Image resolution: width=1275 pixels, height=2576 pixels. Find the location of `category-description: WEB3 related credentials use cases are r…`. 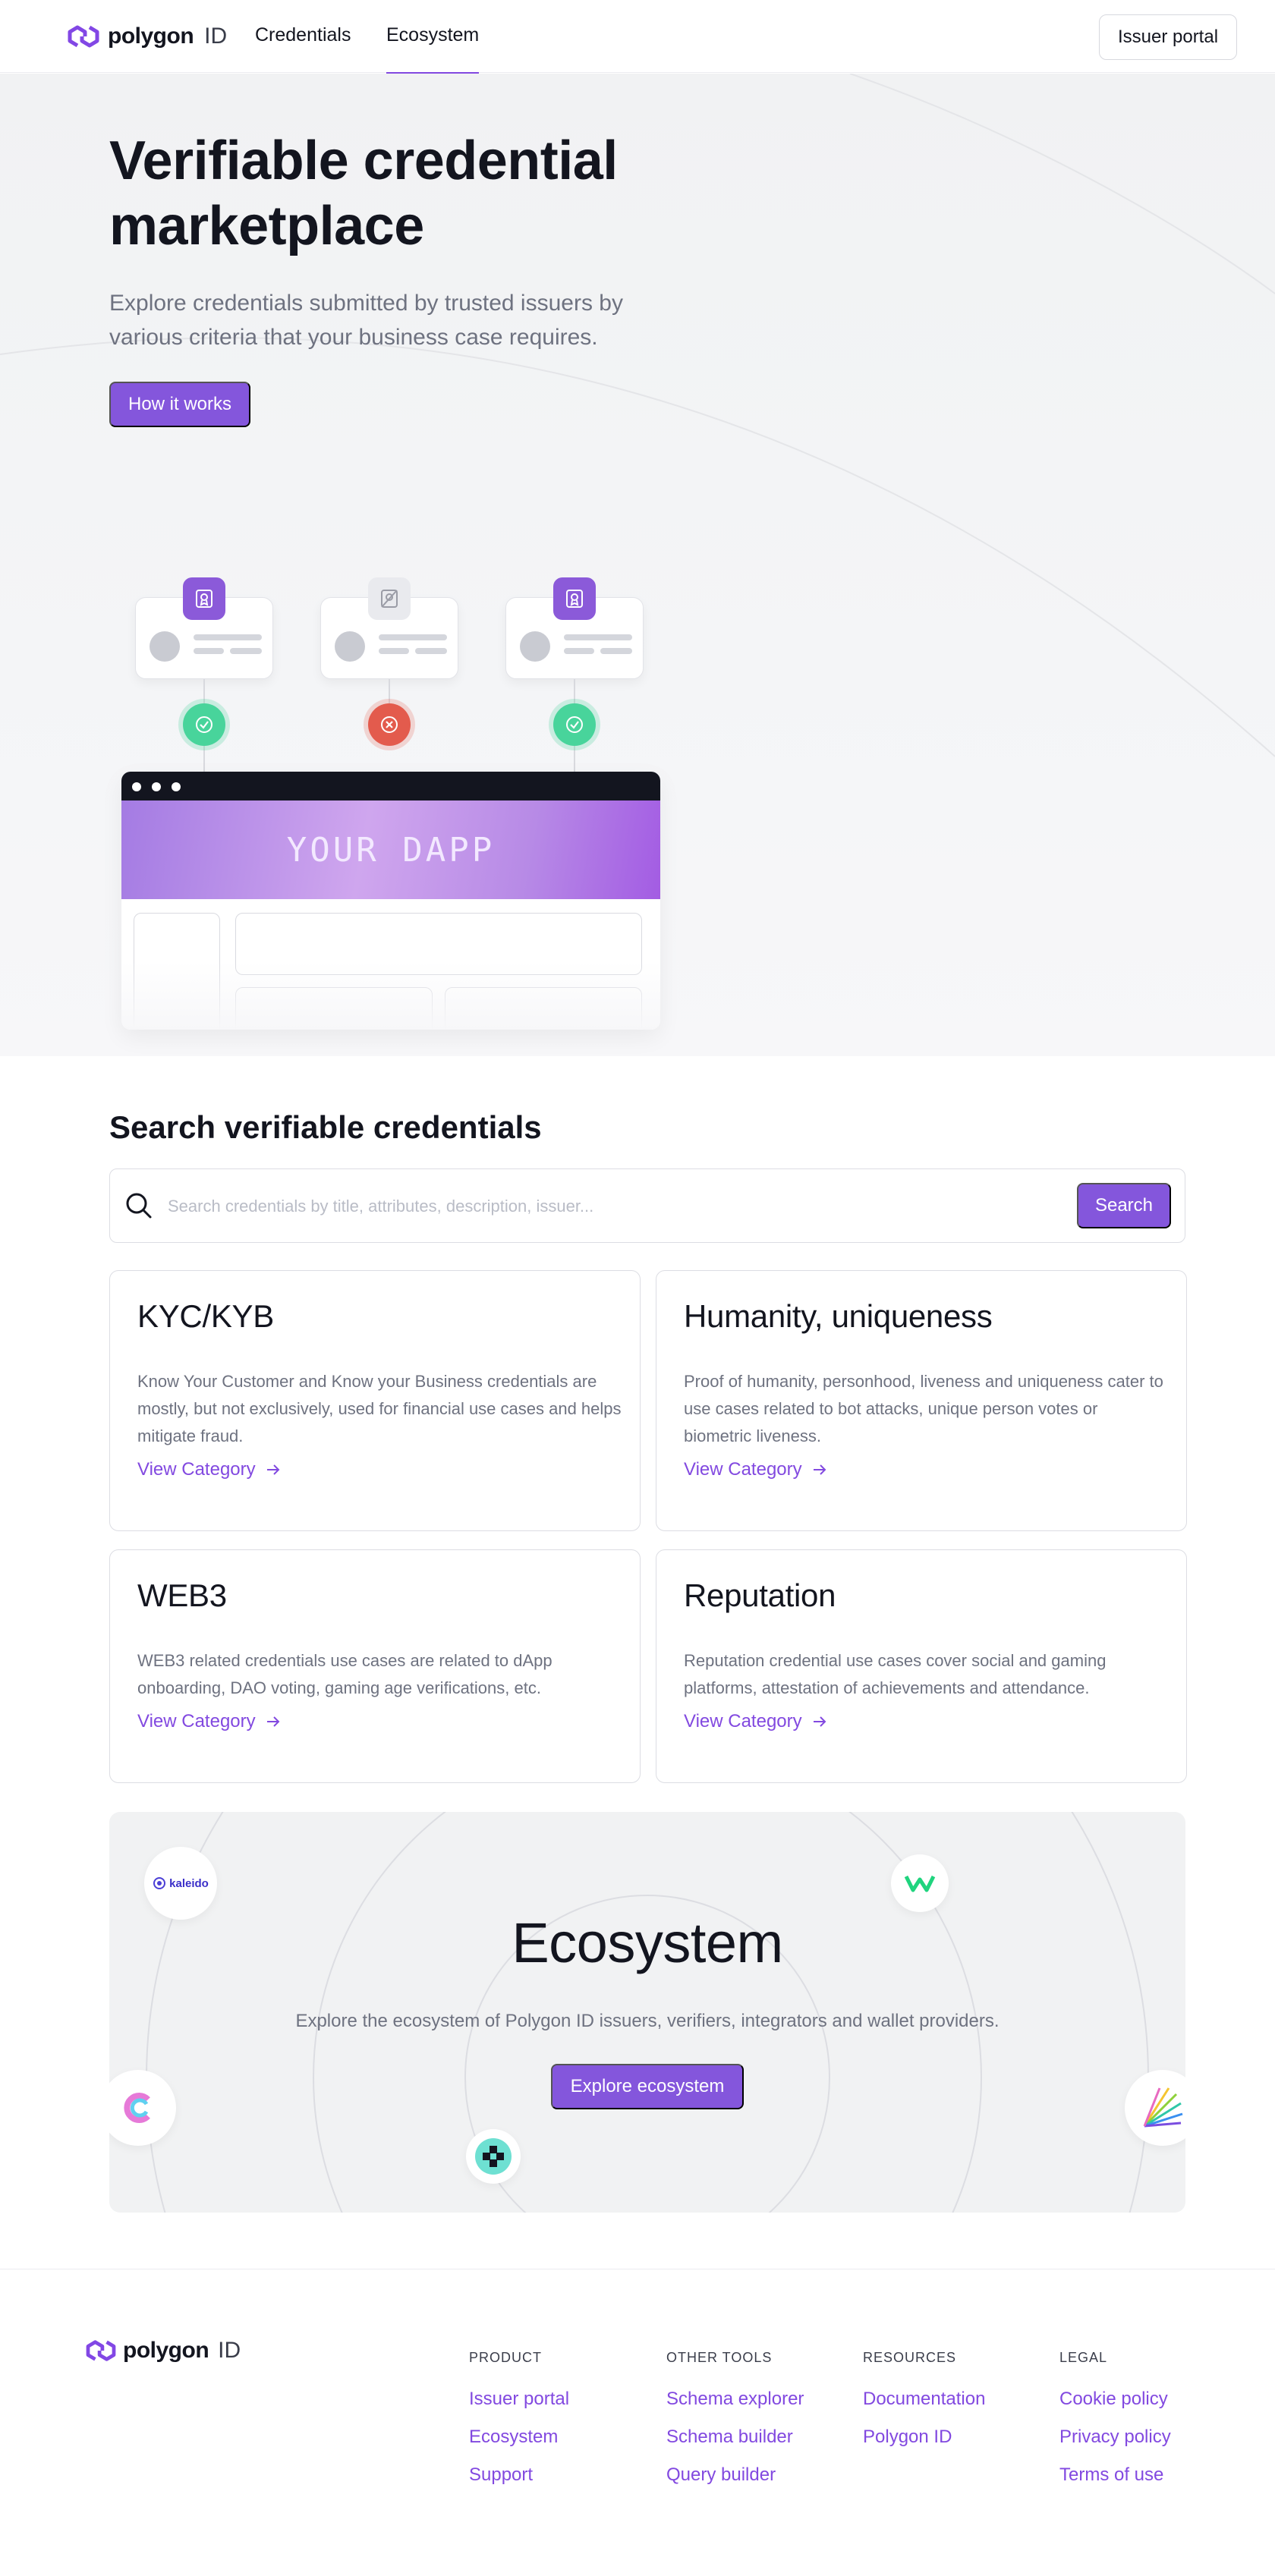

category-description: WEB3 related credentials use cases are r… is located at coordinates (344, 1674).